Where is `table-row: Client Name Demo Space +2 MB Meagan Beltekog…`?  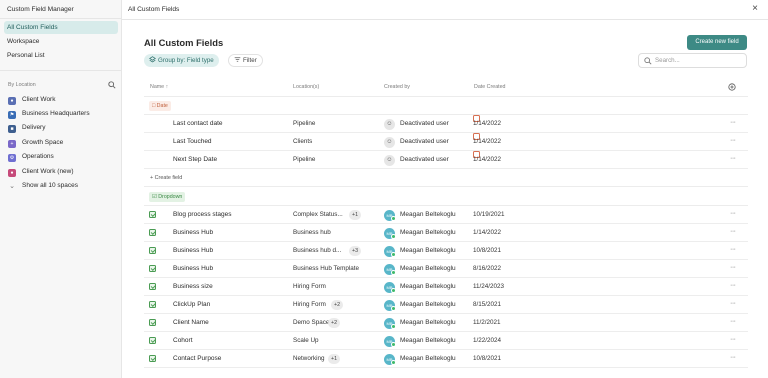
table-row: Client Name Demo Space +2 MB Meagan Beltekog… is located at coordinates (446, 323).